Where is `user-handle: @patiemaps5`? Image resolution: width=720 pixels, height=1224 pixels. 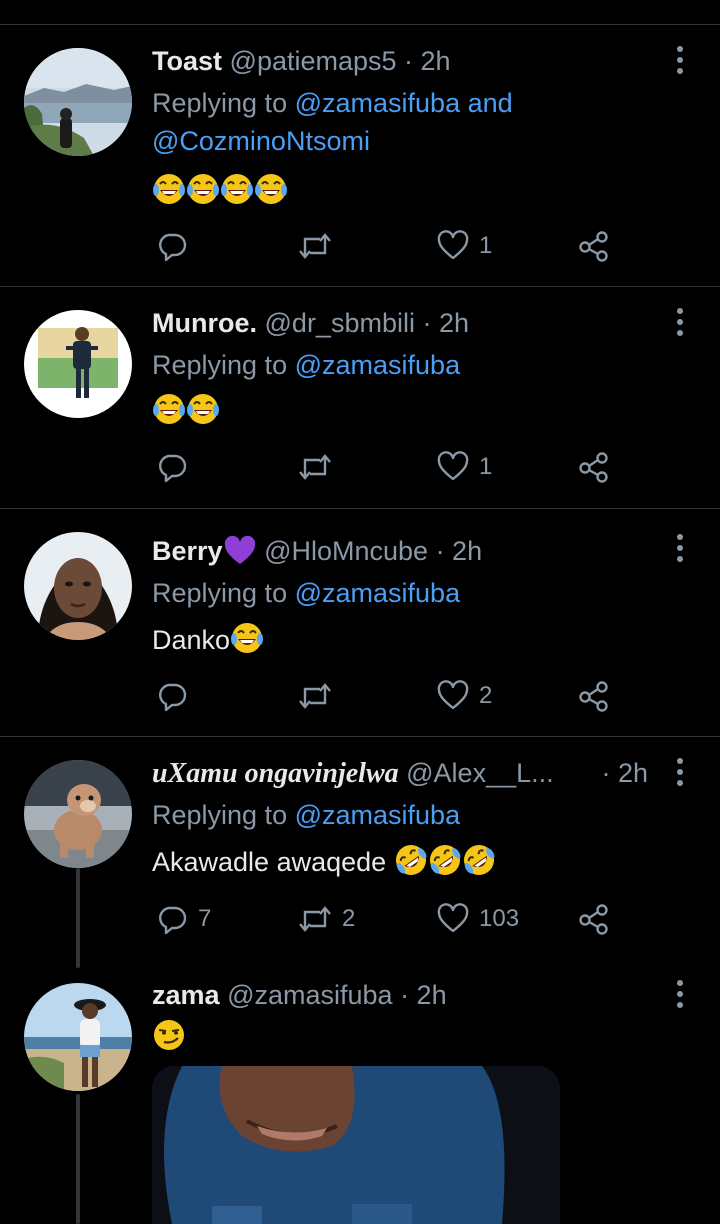 user-handle: @patiemaps5 is located at coordinates (313, 61).